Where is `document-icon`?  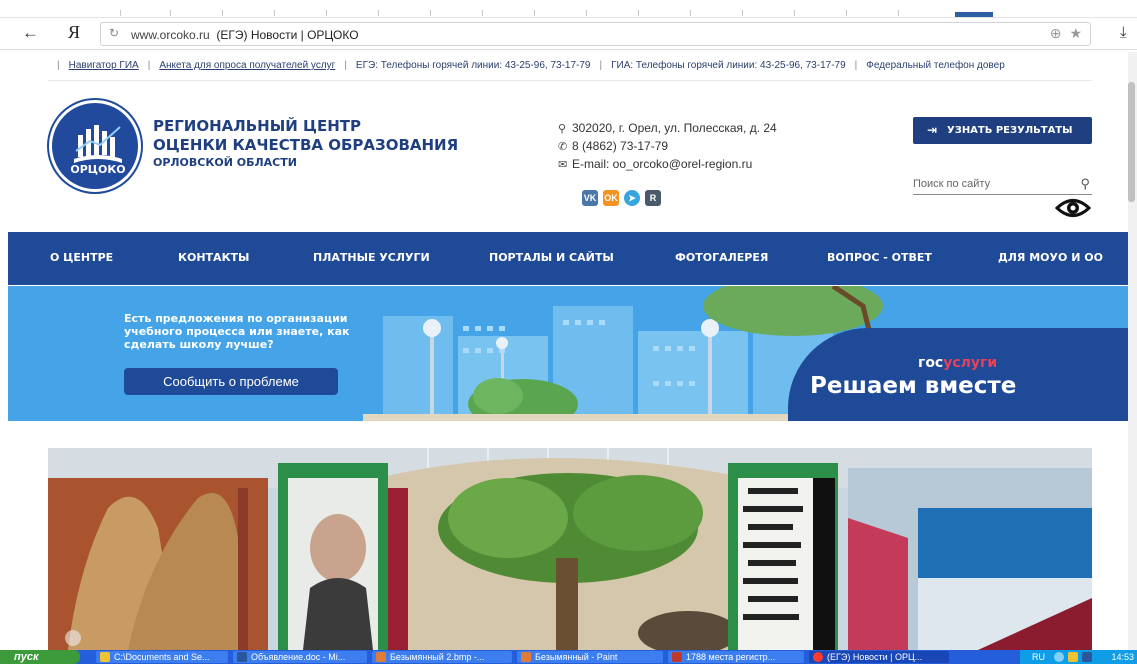 document-icon is located at coordinates (677, 657).